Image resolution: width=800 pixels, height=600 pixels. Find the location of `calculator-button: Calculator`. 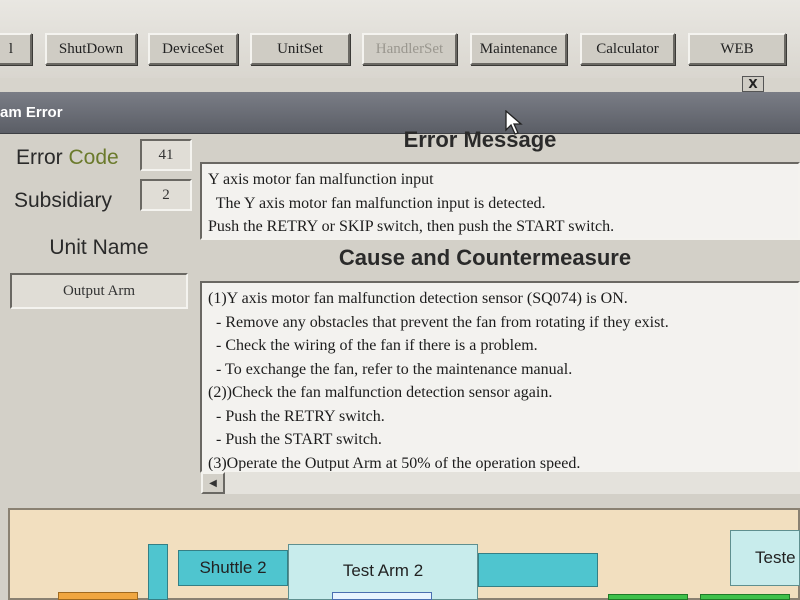

calculator-button: Calculator is located at coordinates (627, 49).